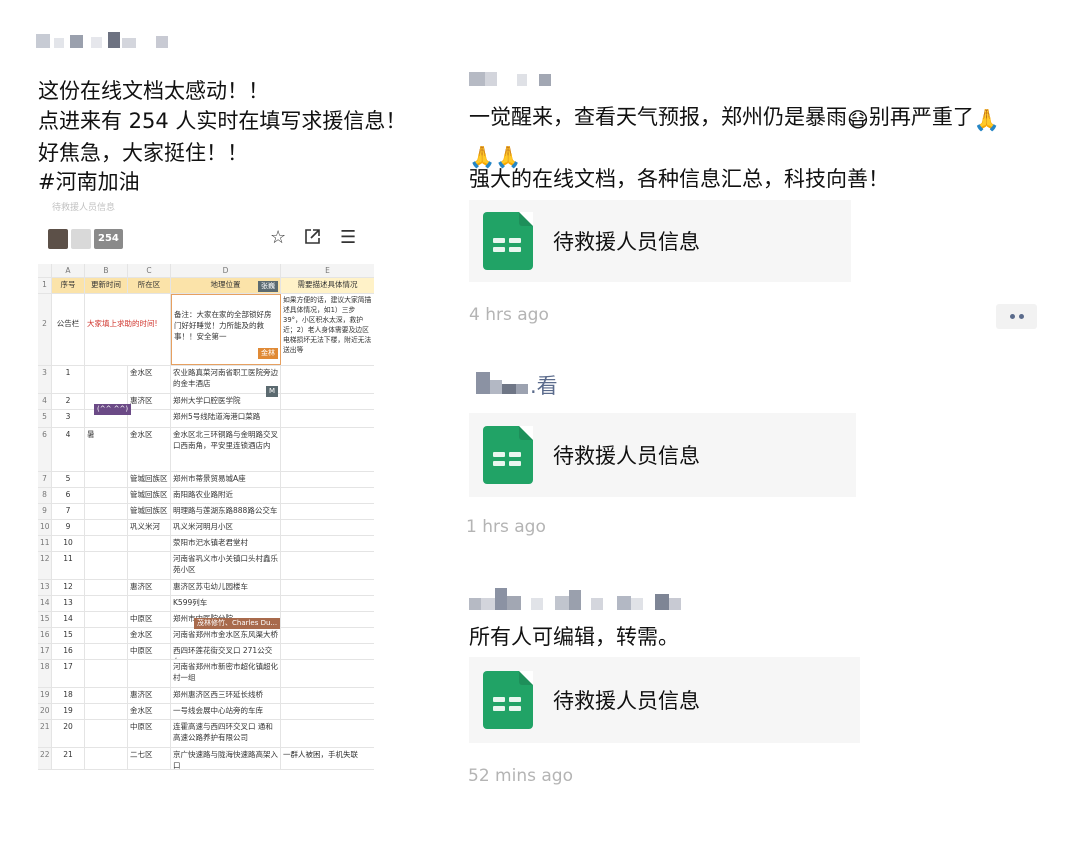 The image size is (1080, 859). What do you see at coordinates (68, 401) in the screenshot?
I see `table-cell: 2` at bounding box center [68, 401].